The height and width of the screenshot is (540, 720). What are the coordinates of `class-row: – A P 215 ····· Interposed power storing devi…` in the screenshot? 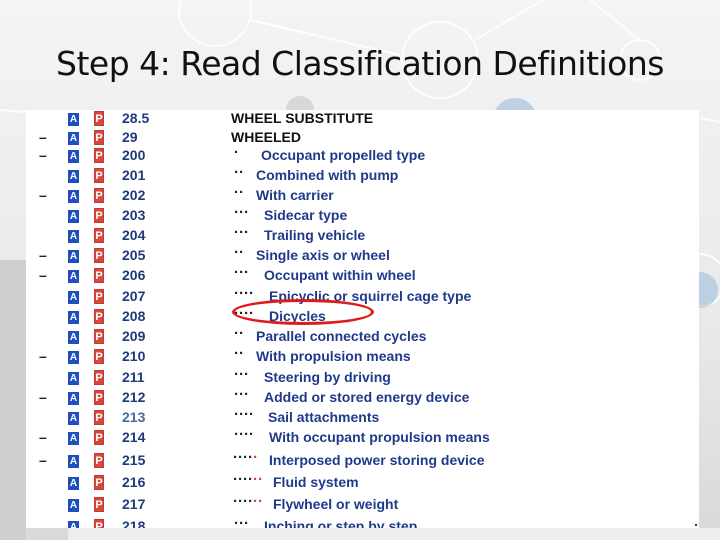 It's located at (362, 460).